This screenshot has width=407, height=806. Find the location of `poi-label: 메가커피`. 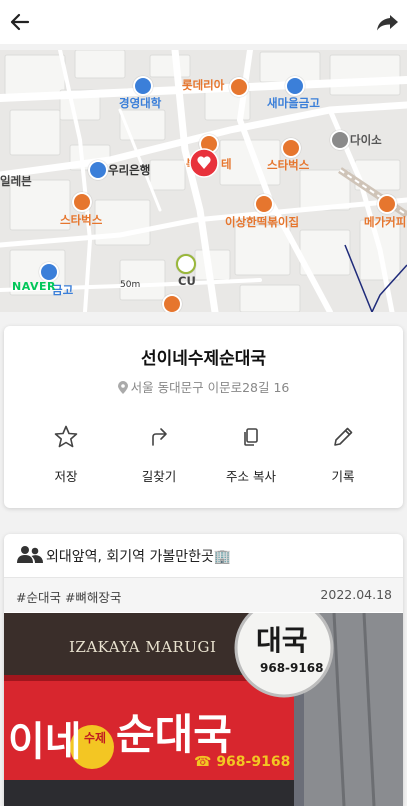

poi-label: 메가커피 is located at coordinates (385, 222).